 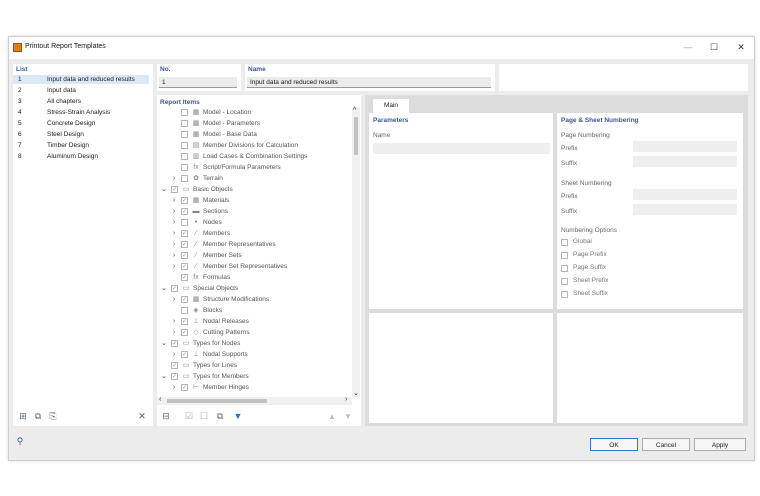 What do you see at coordinates (254, 376) in the screenshot?
I see `report-item-row: ⌄ ✓ ▭ Types for Members` at bounding box center [254, 376].